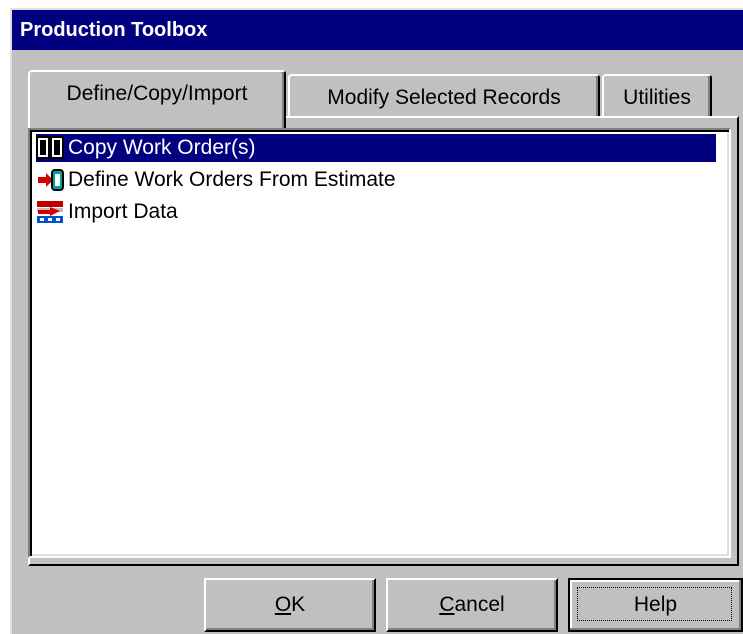  I want to click on tab-label: Utilities, so click(657, 97).